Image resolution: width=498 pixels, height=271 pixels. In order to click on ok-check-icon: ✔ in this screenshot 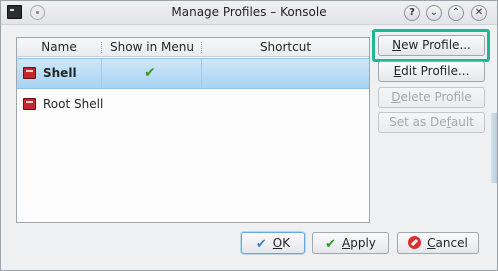, I will do `click(261, 244)`.